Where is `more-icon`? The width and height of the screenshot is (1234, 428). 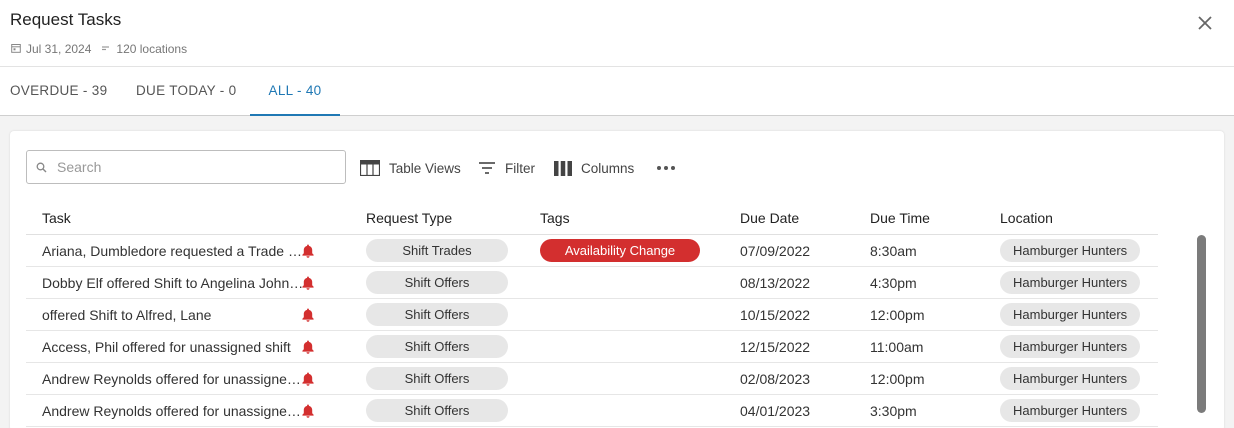
more-icon is located at coordinates (666, 168).